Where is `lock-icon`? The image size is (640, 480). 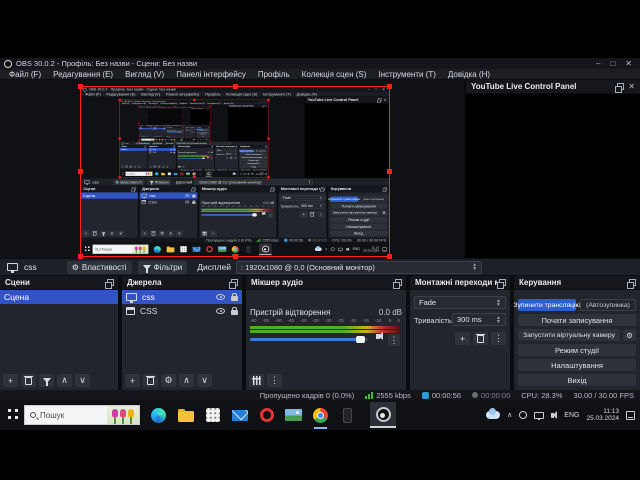
lock-icon is located at coordinates (174, 152).